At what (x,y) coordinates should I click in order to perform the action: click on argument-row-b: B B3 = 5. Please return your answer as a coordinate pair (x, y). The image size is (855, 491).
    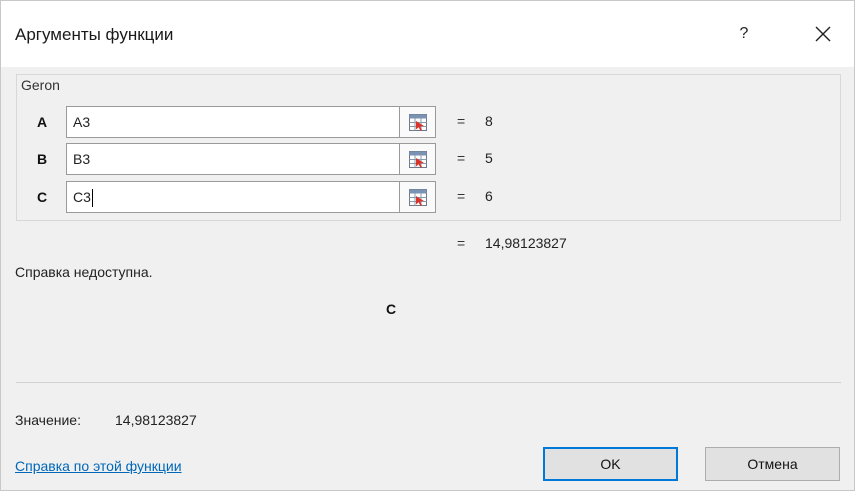
    Looking at the image, I should click on (428, 160).